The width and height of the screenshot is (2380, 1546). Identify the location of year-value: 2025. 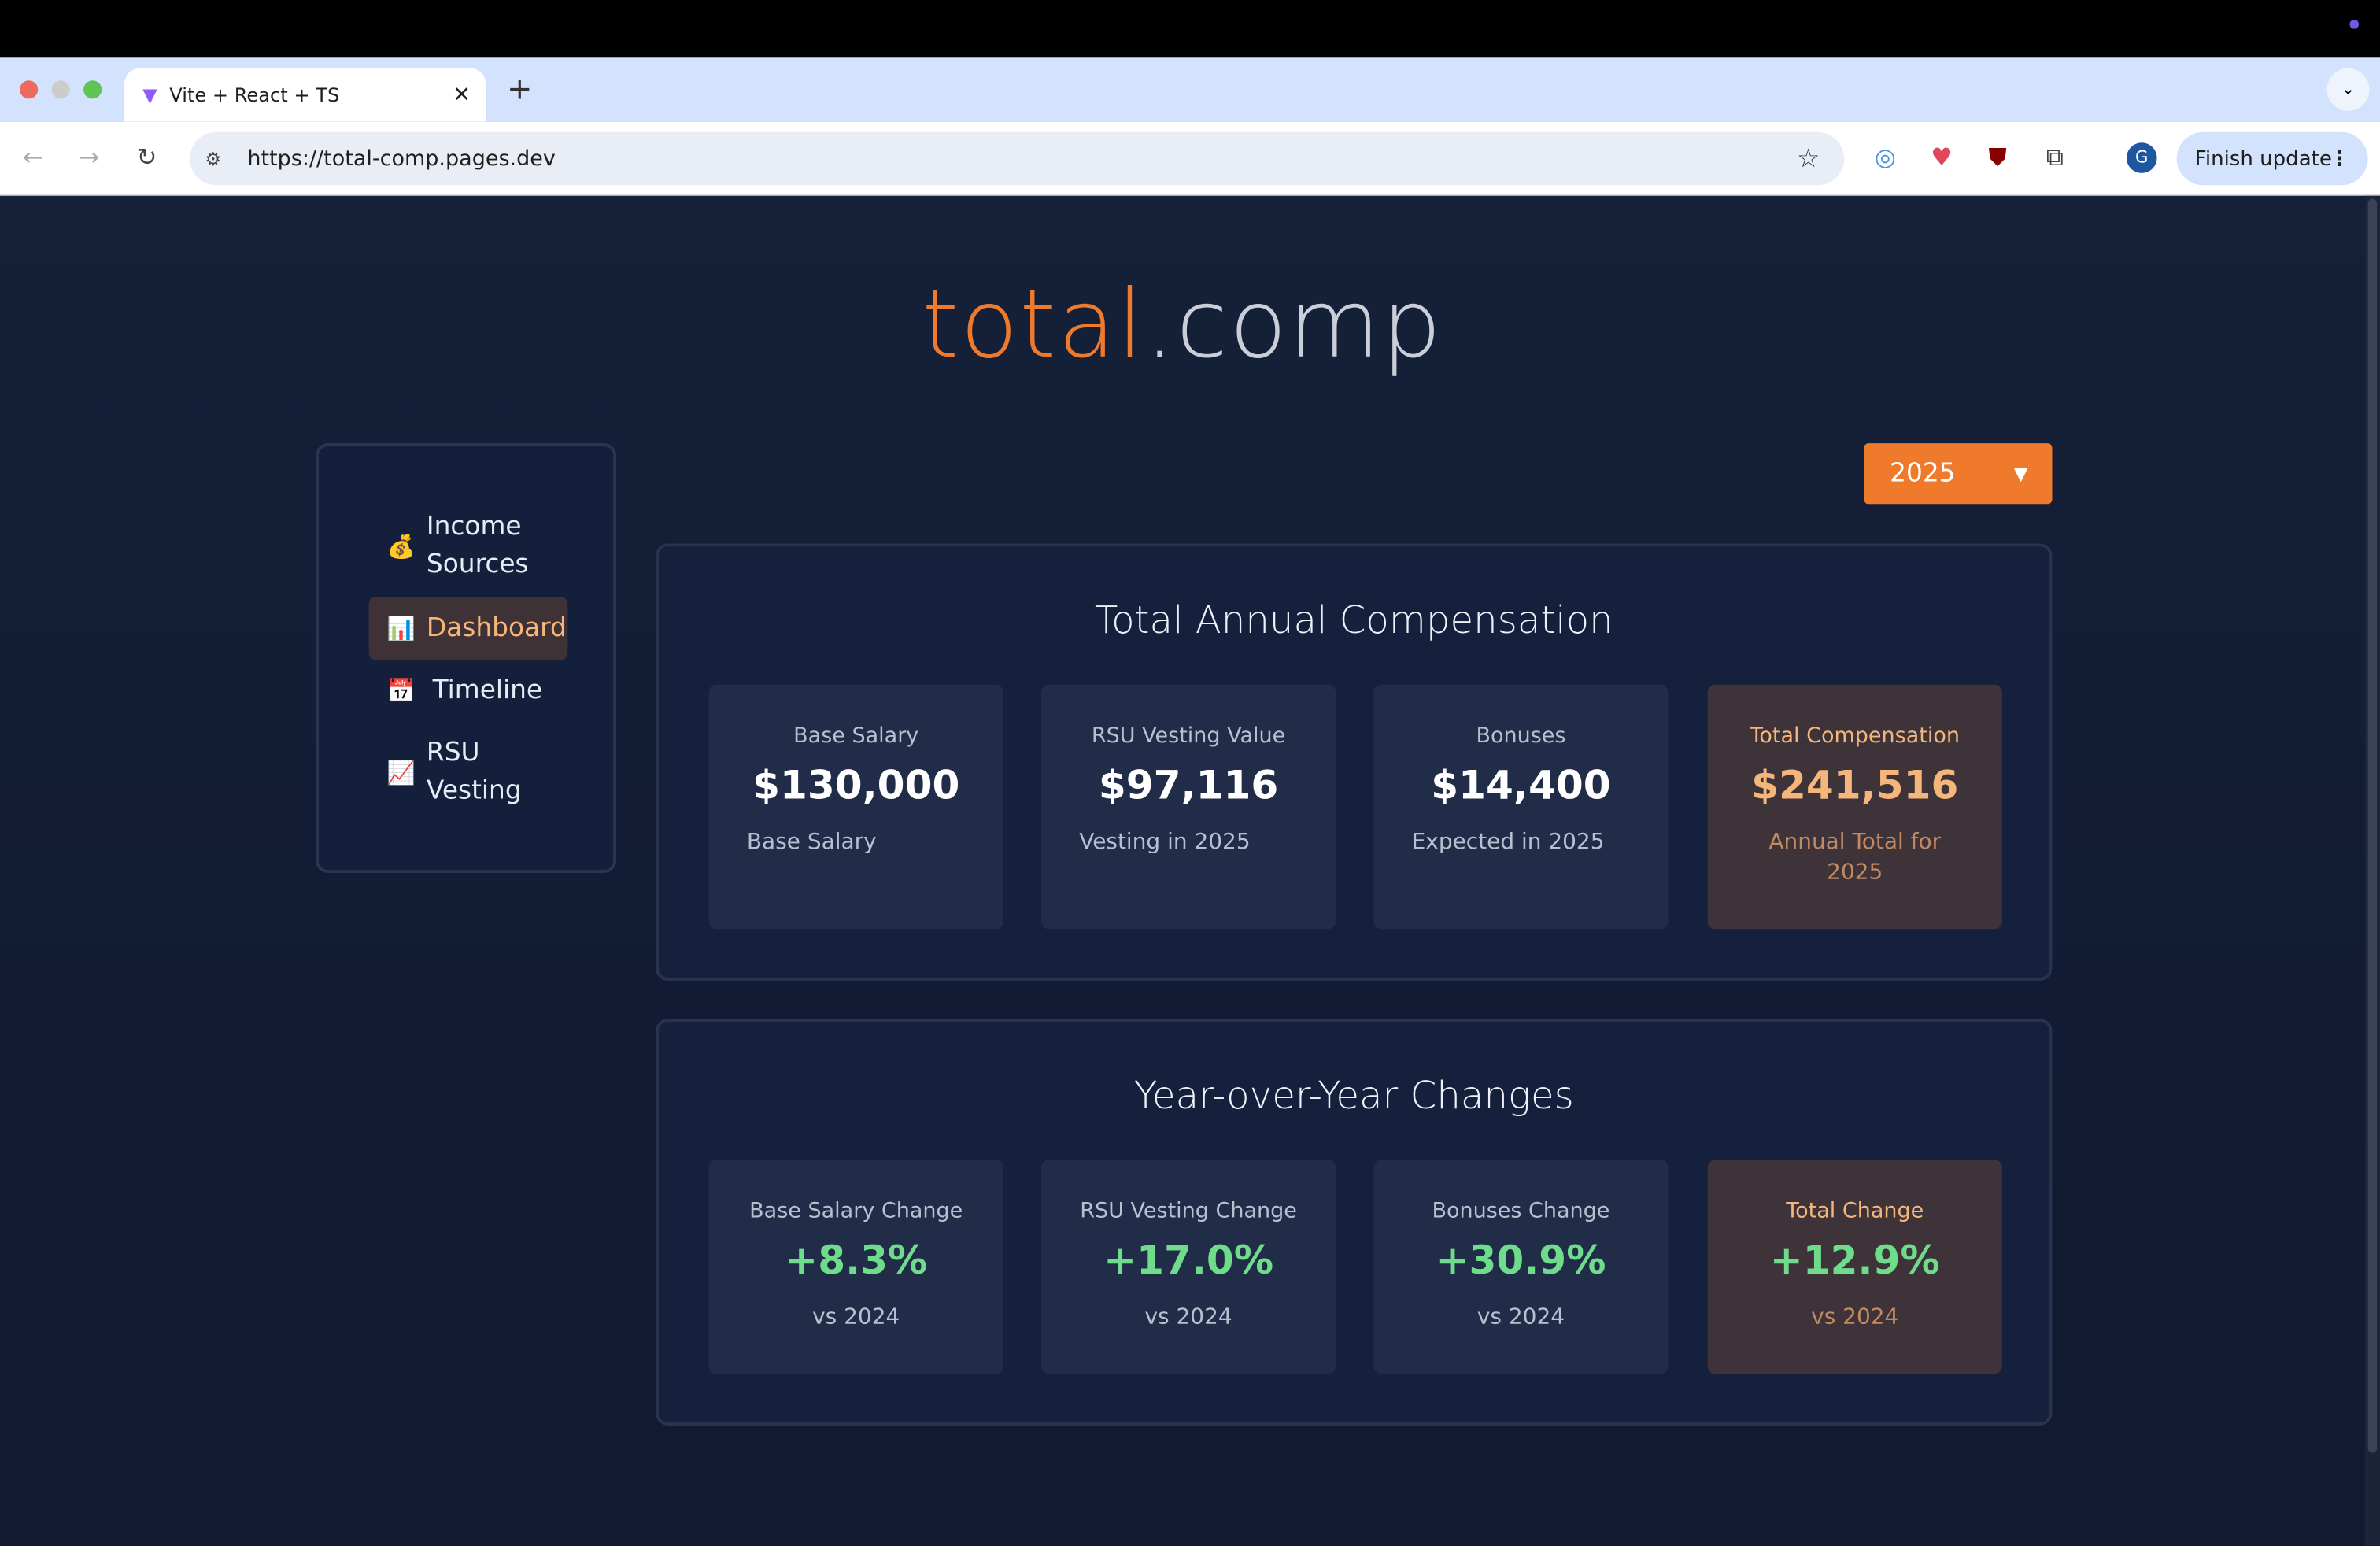
(1923, 474).